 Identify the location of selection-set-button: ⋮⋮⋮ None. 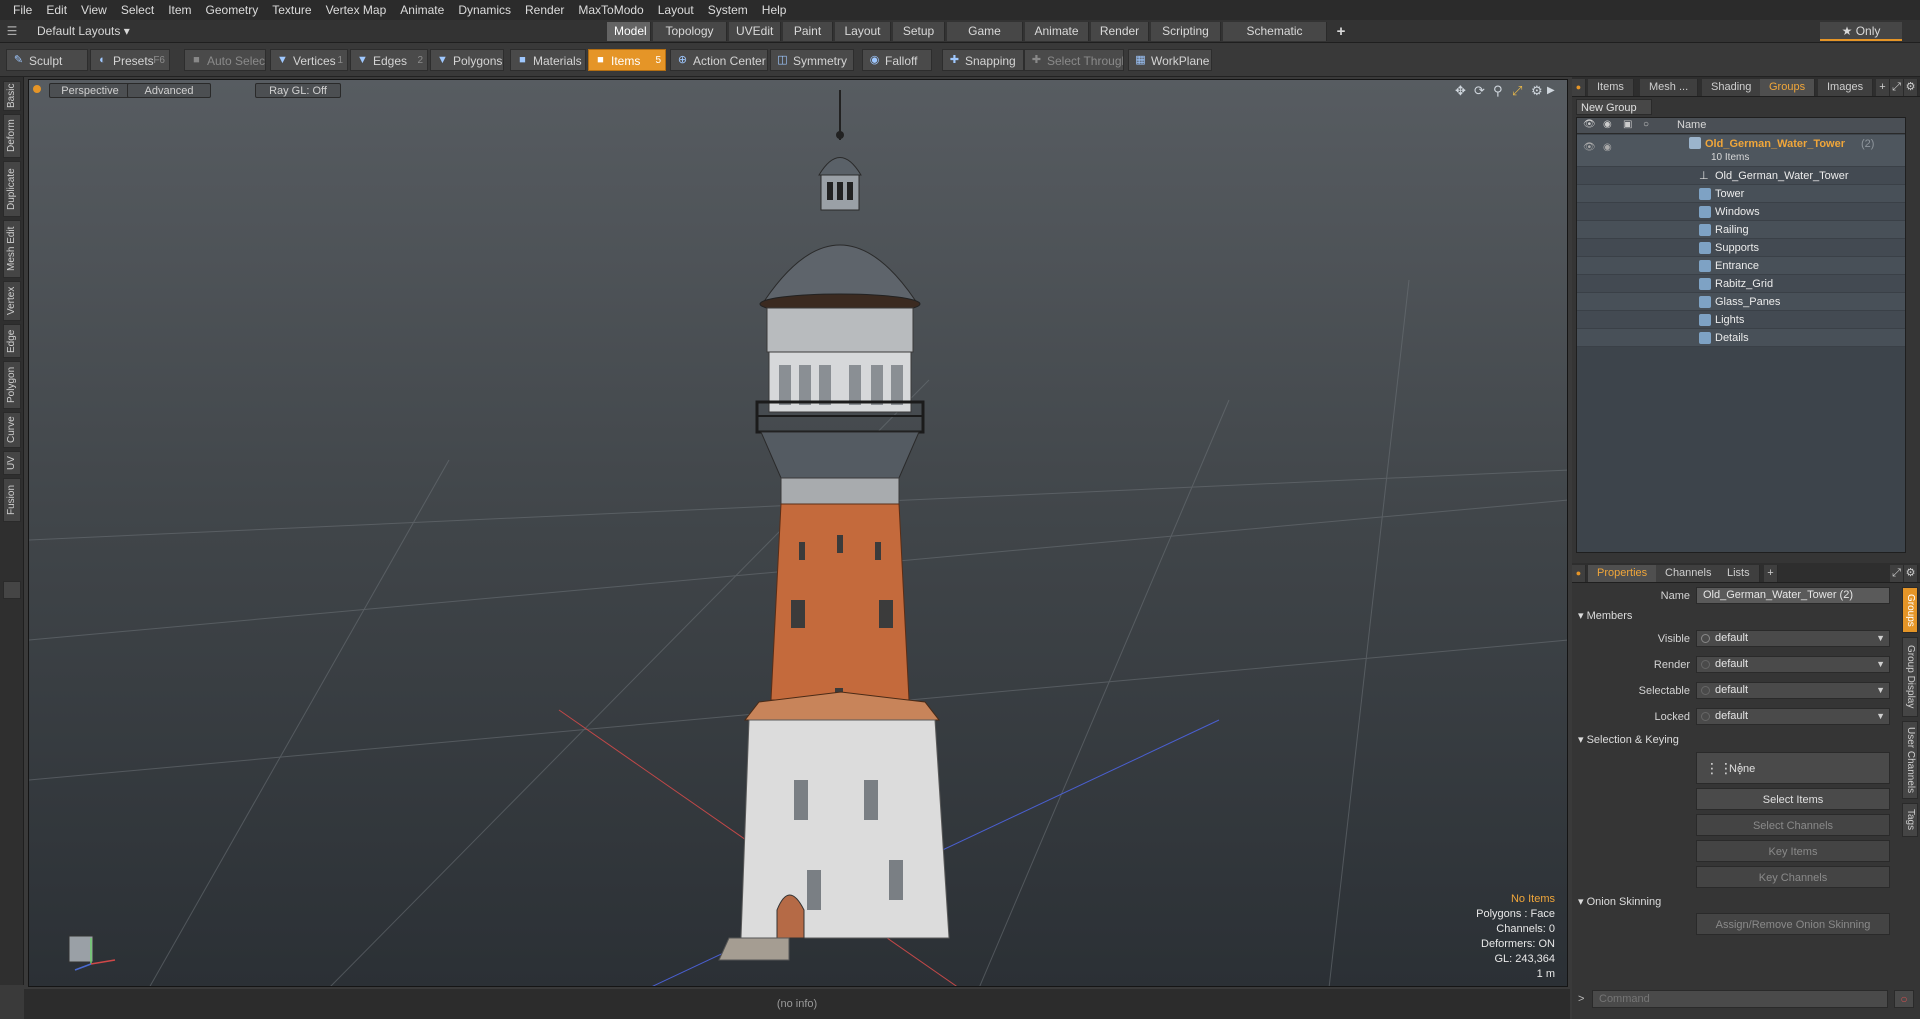
(1793, 768).